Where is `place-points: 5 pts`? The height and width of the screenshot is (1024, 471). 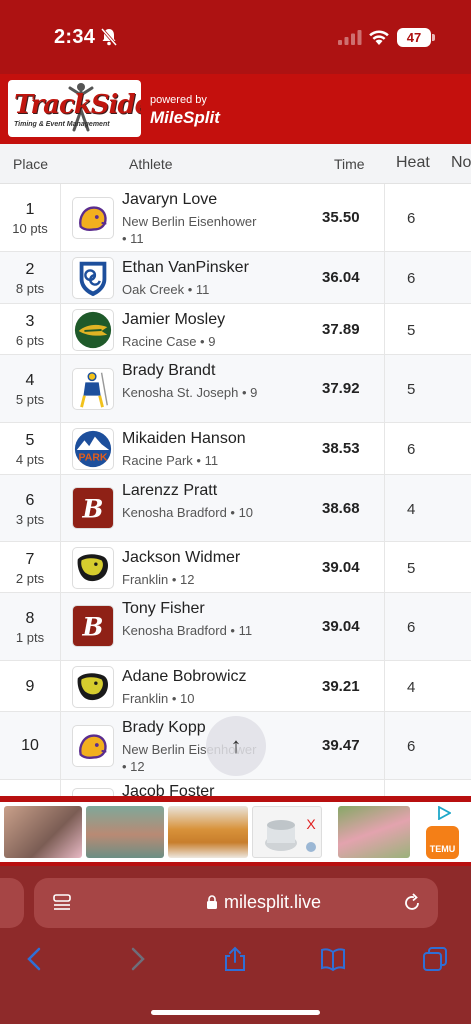
place-points: 5 pts is located at coordinates (30, 399).